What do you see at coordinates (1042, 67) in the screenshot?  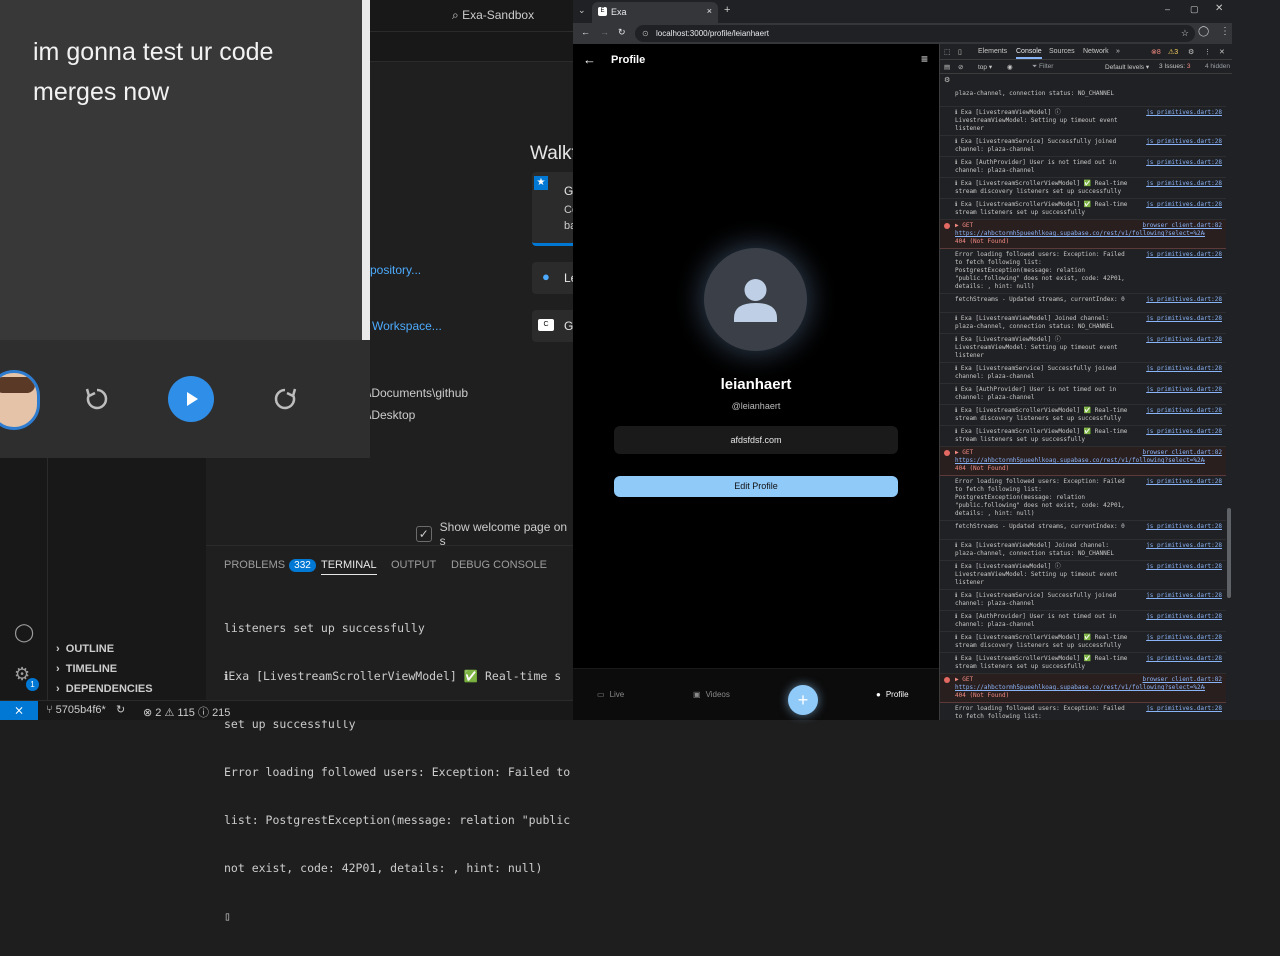 I see `filter-input: ⏷ Filter` at bounding box center [1042, 67].